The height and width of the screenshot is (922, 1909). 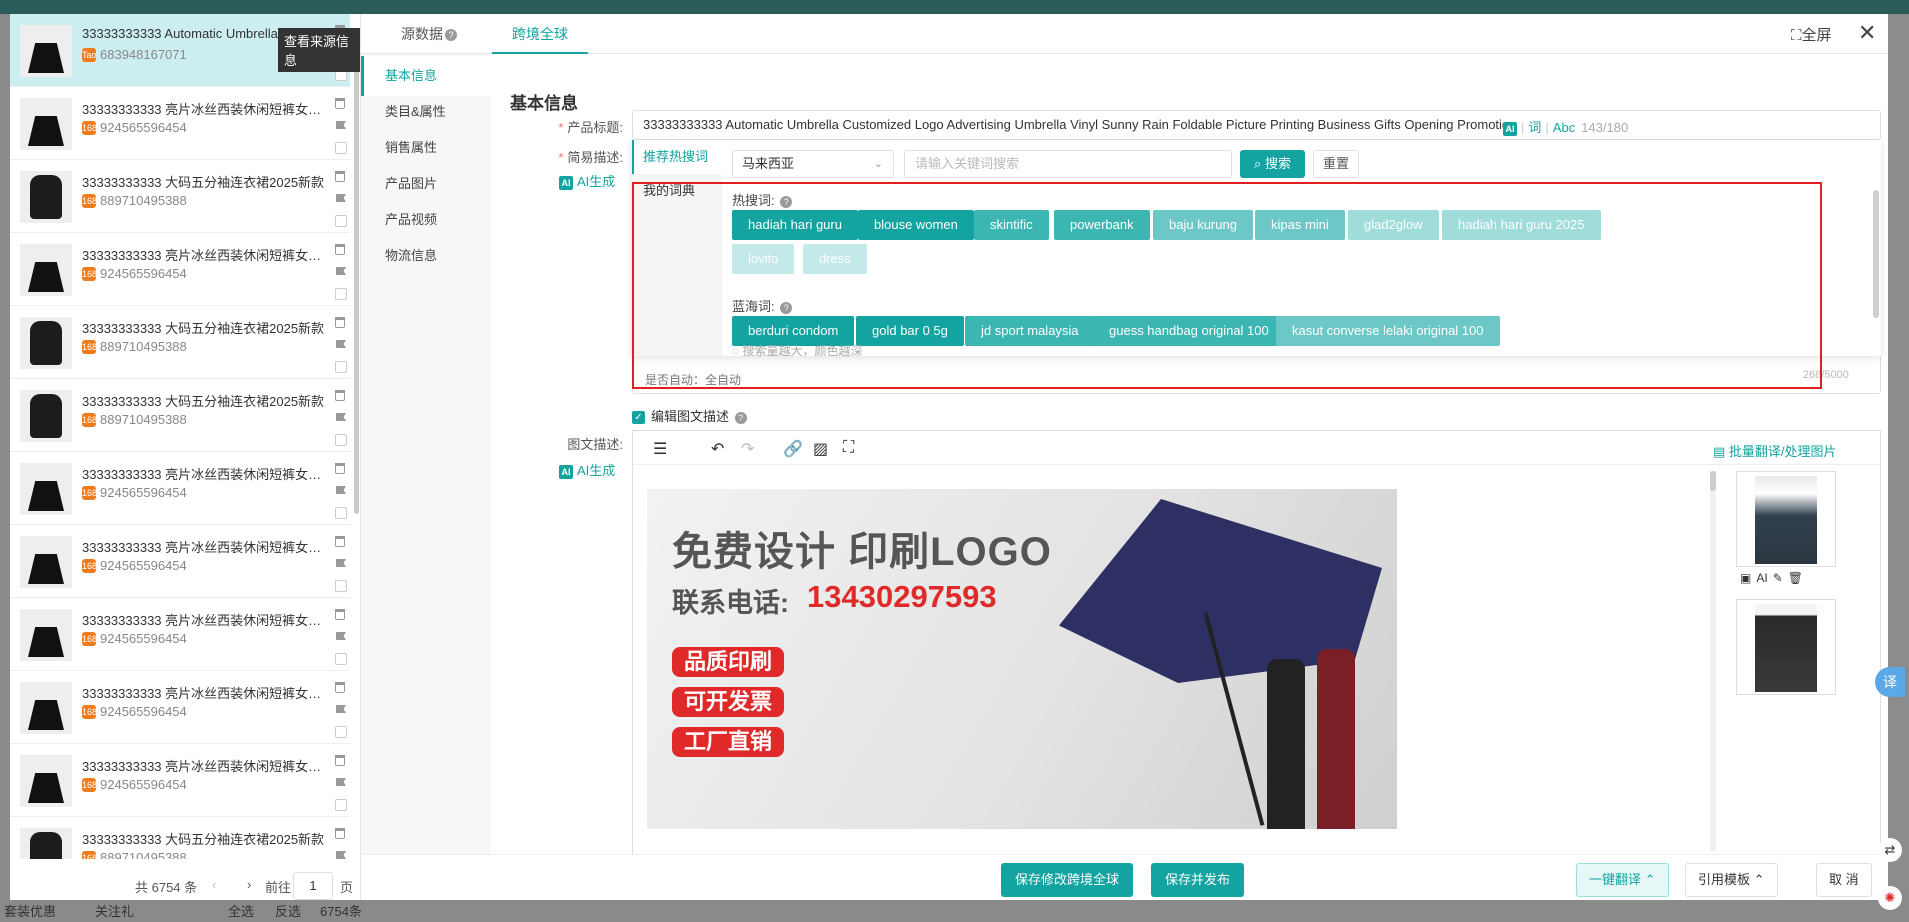 What do you see at coordinates (1890, 850) in the screenshot?
I see `translate-corner-icon: ⇄` at bounding box center [1890, 850].